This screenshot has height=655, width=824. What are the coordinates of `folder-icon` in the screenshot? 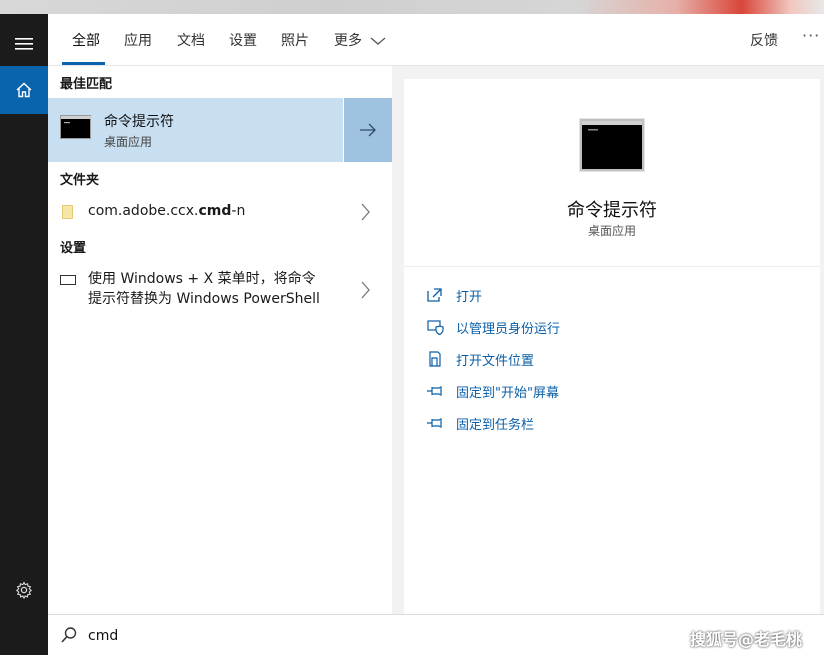 It's located at (67, 212).